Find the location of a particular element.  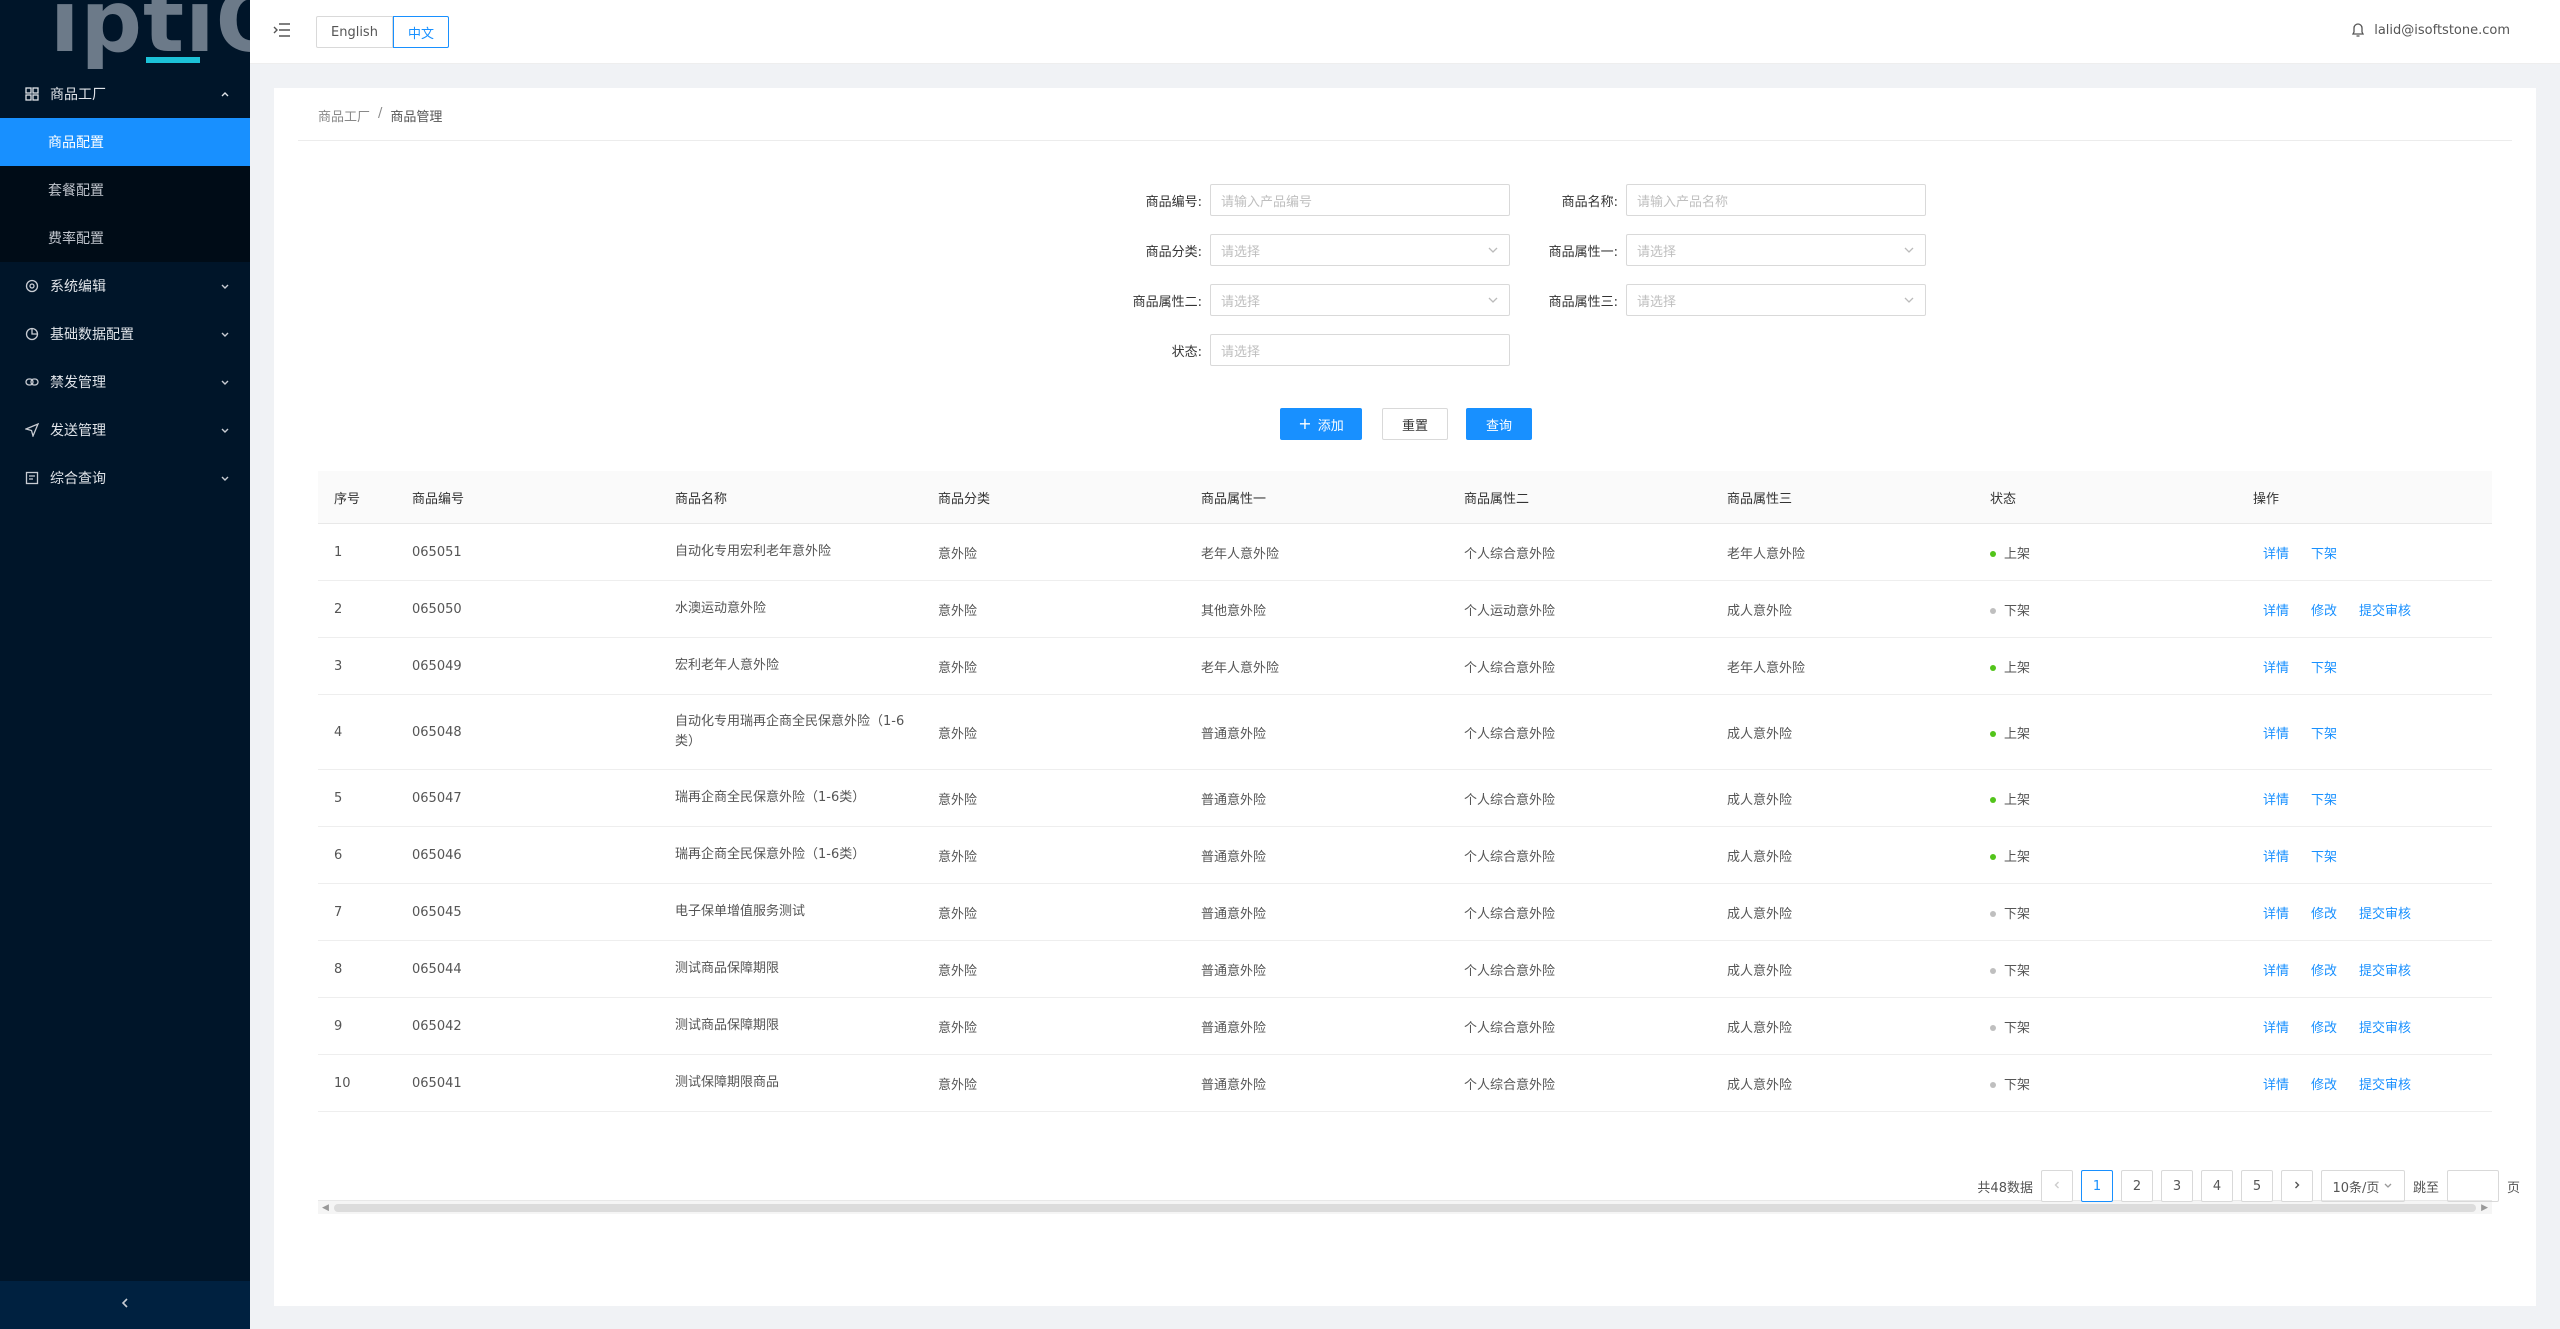

form-item-name: 商品名称: 请输入产品名称 is located at coordinates (1716, 200).